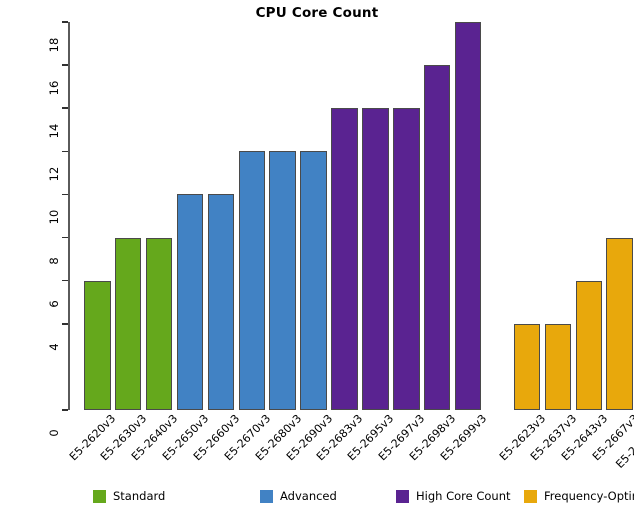 The height and width of the screenshot is (510, 634). I want to click on legend-item: Frequency-Optimized, so click(579, 496).